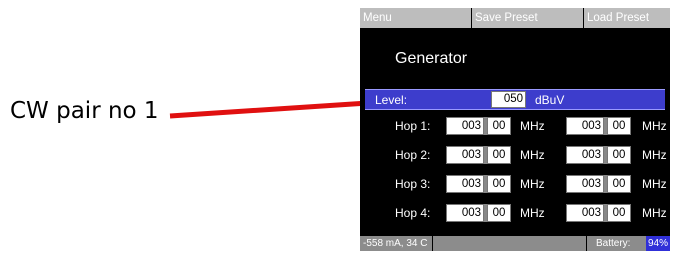  Describe the element at coordinates (508, 99) in the screenshot. I see `level-input: 050` at that location.